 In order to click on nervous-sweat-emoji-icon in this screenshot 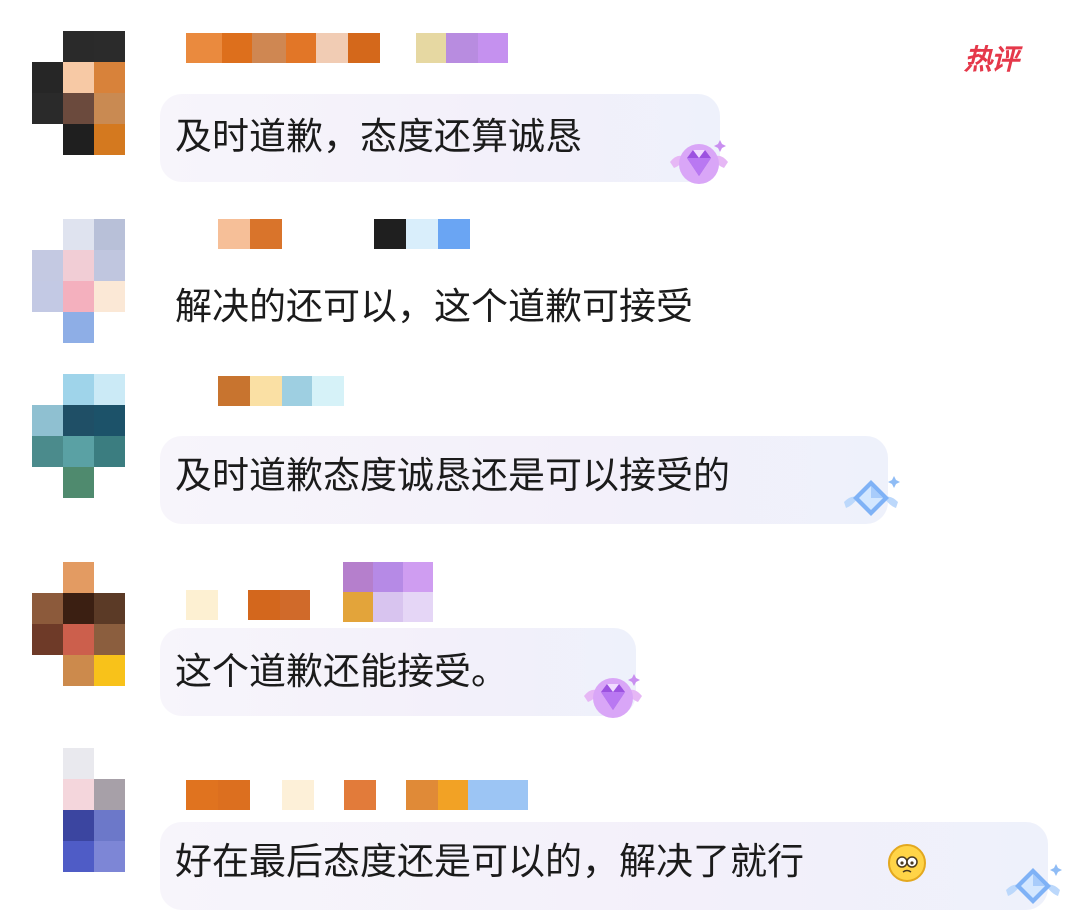, I will do `click(907, 863)`.